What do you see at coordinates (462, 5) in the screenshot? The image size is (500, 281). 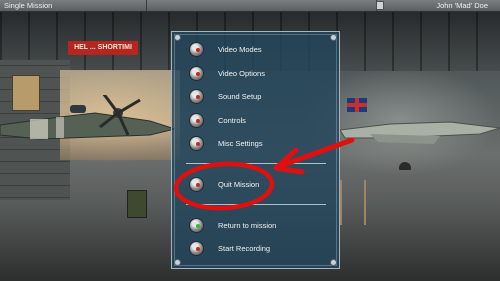 I see `player-name: John 'Mad' Doe` at bounding box center [462, 5].